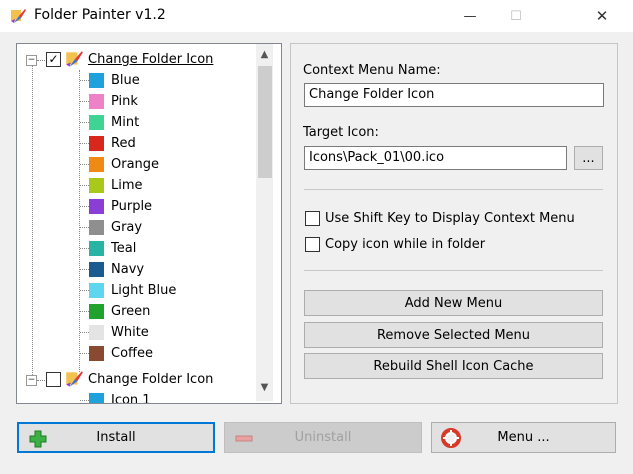  What do you see at coordinates (265, 122) in the screenshot?
I see `scroll-thumb` at bounding box center [265, 122].